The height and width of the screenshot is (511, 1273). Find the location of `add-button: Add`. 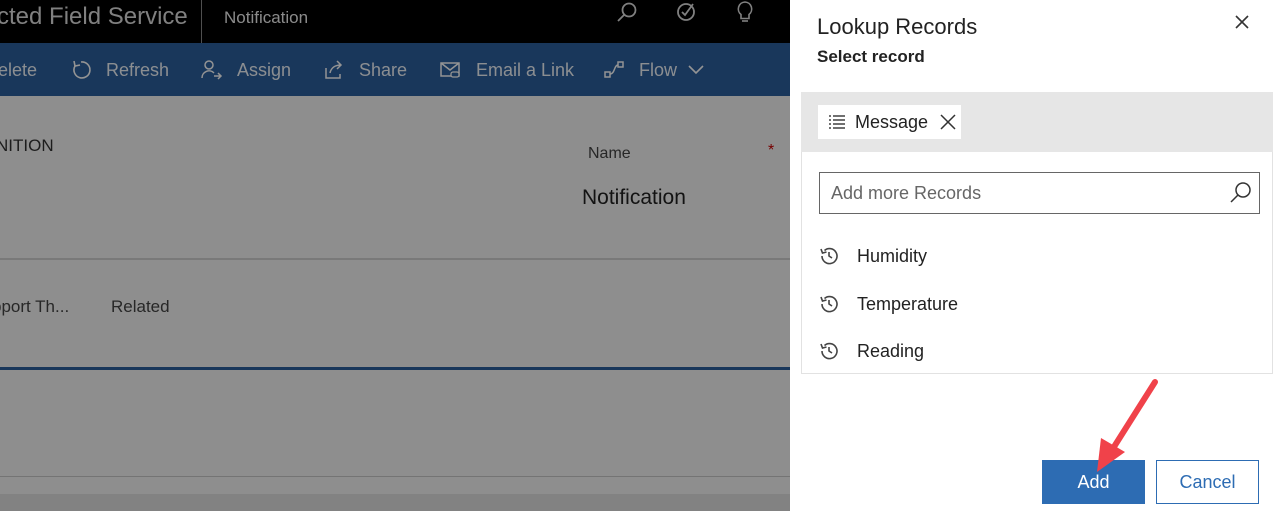

add-button: Add is located at coordinates (1093, 482).